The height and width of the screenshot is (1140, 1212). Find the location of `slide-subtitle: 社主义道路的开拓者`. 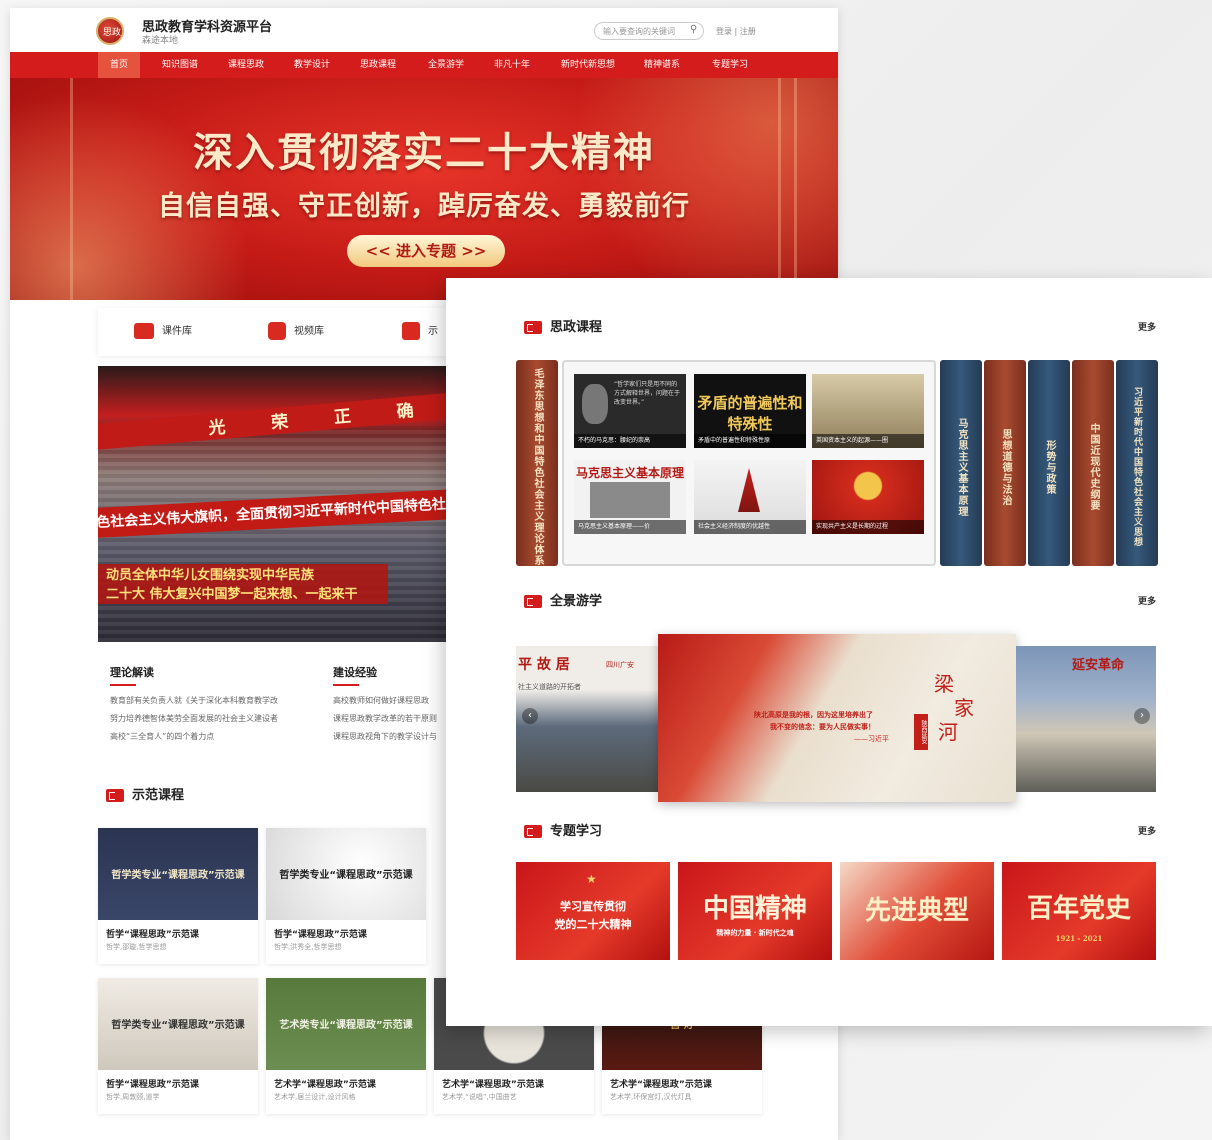

slide-subtitle: 社主义道路的开拓者 is located at coordinates (549, 687).